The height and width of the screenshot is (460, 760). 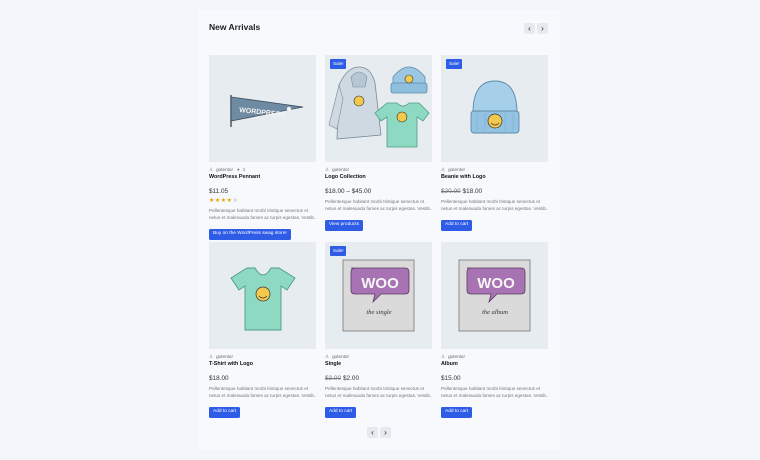 I want to click on current-price: $15.00, so click(x=451, y=378).